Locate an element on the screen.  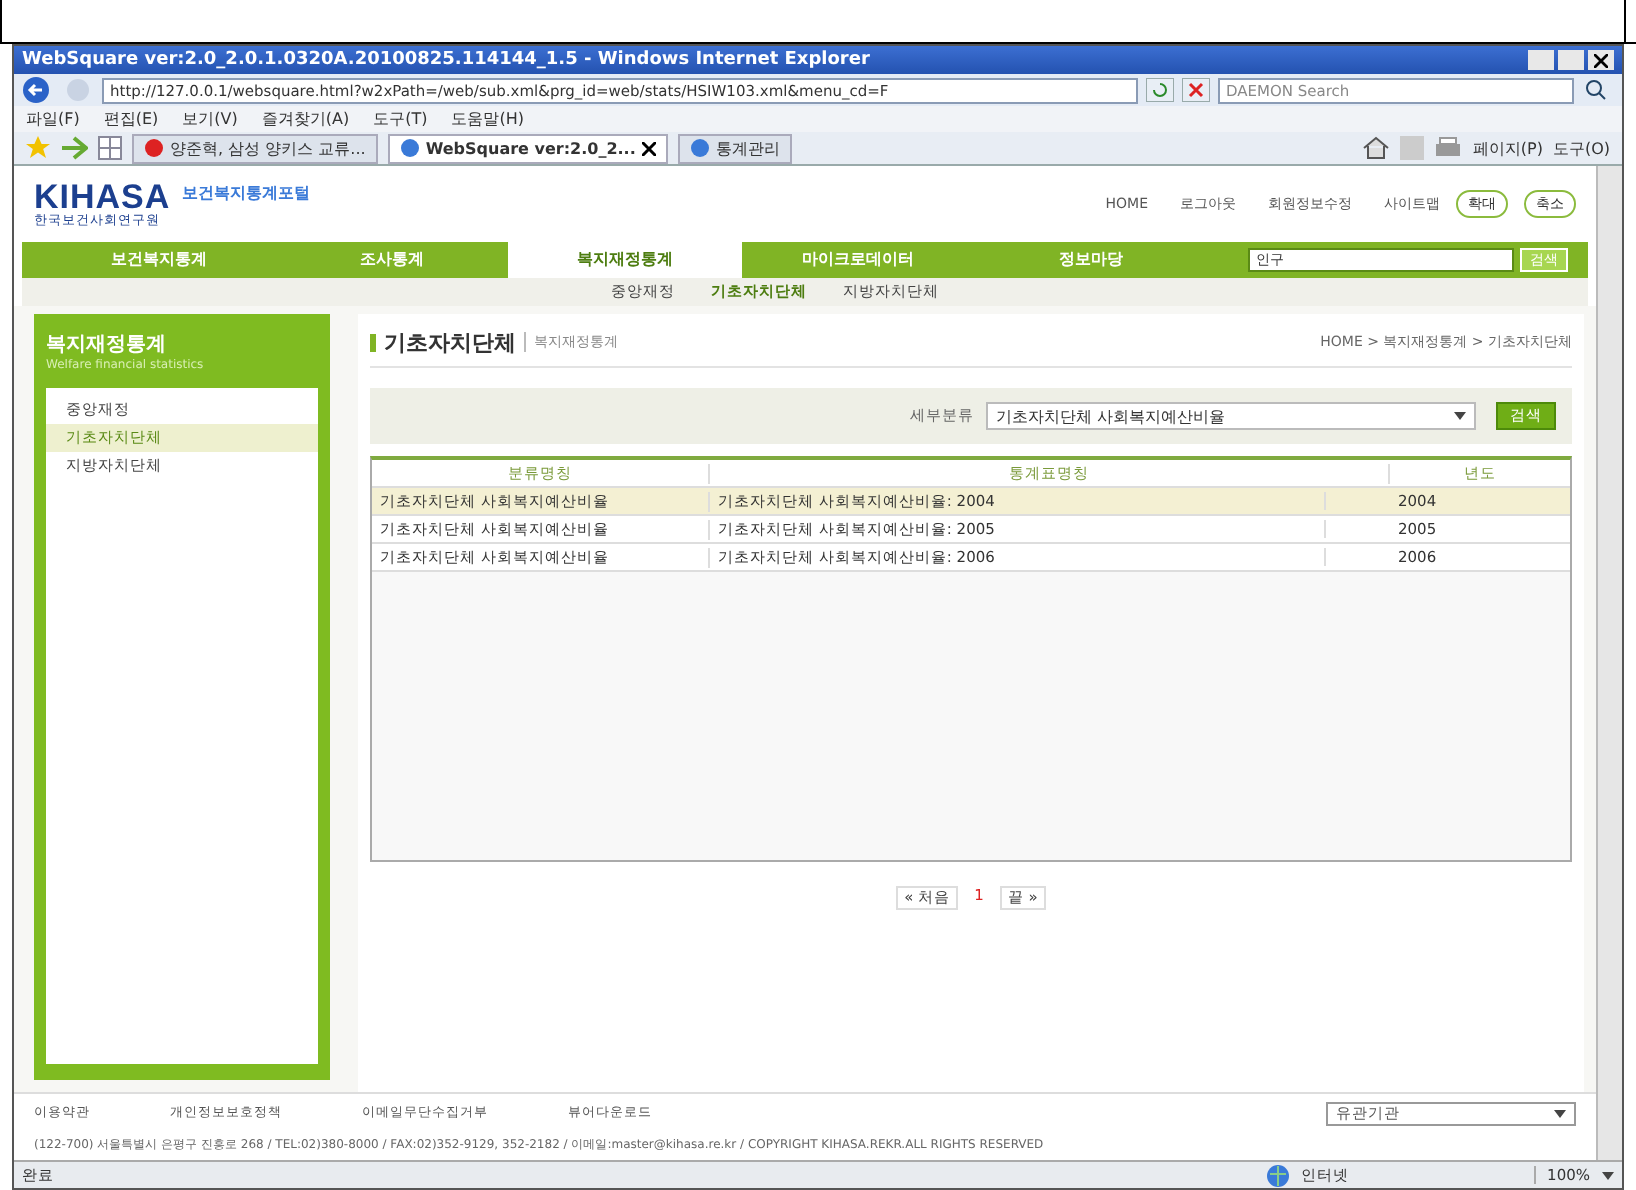
menu-item: 즐겨찾기(A) is located at coordinates (305, 119).